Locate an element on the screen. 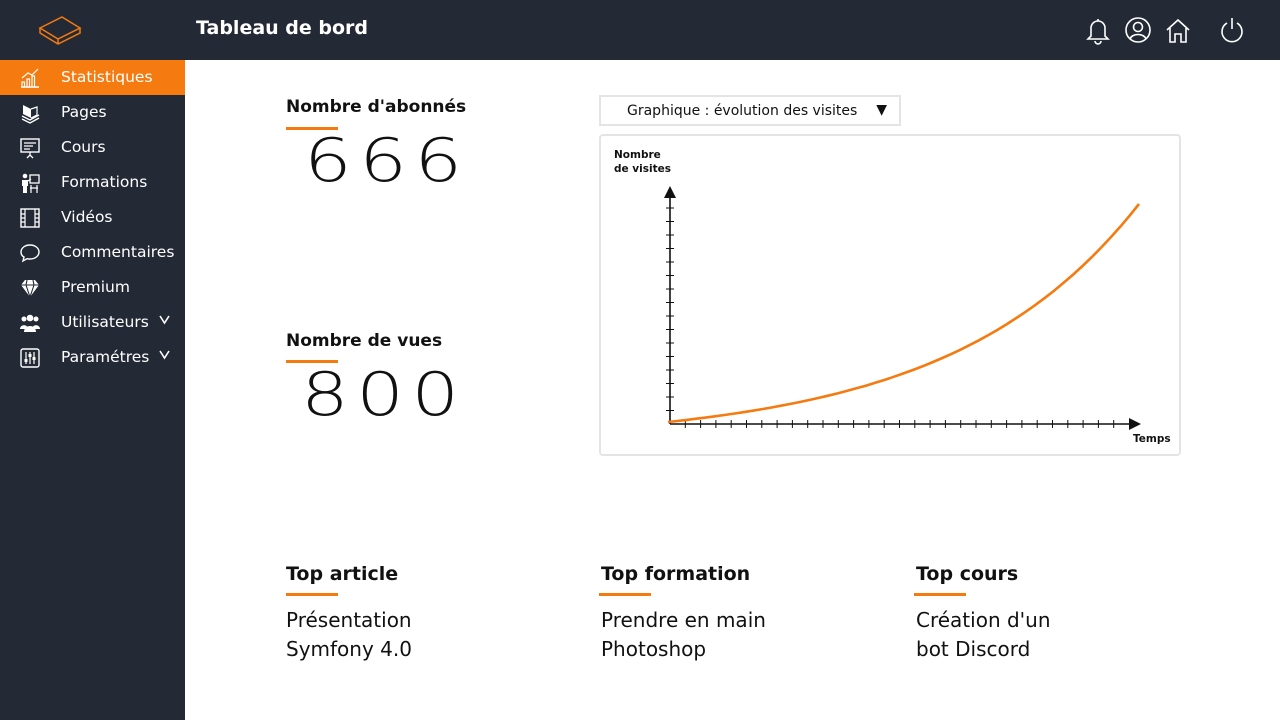  sidebar-item-premium: Premium is located at coordinates (92, 287).